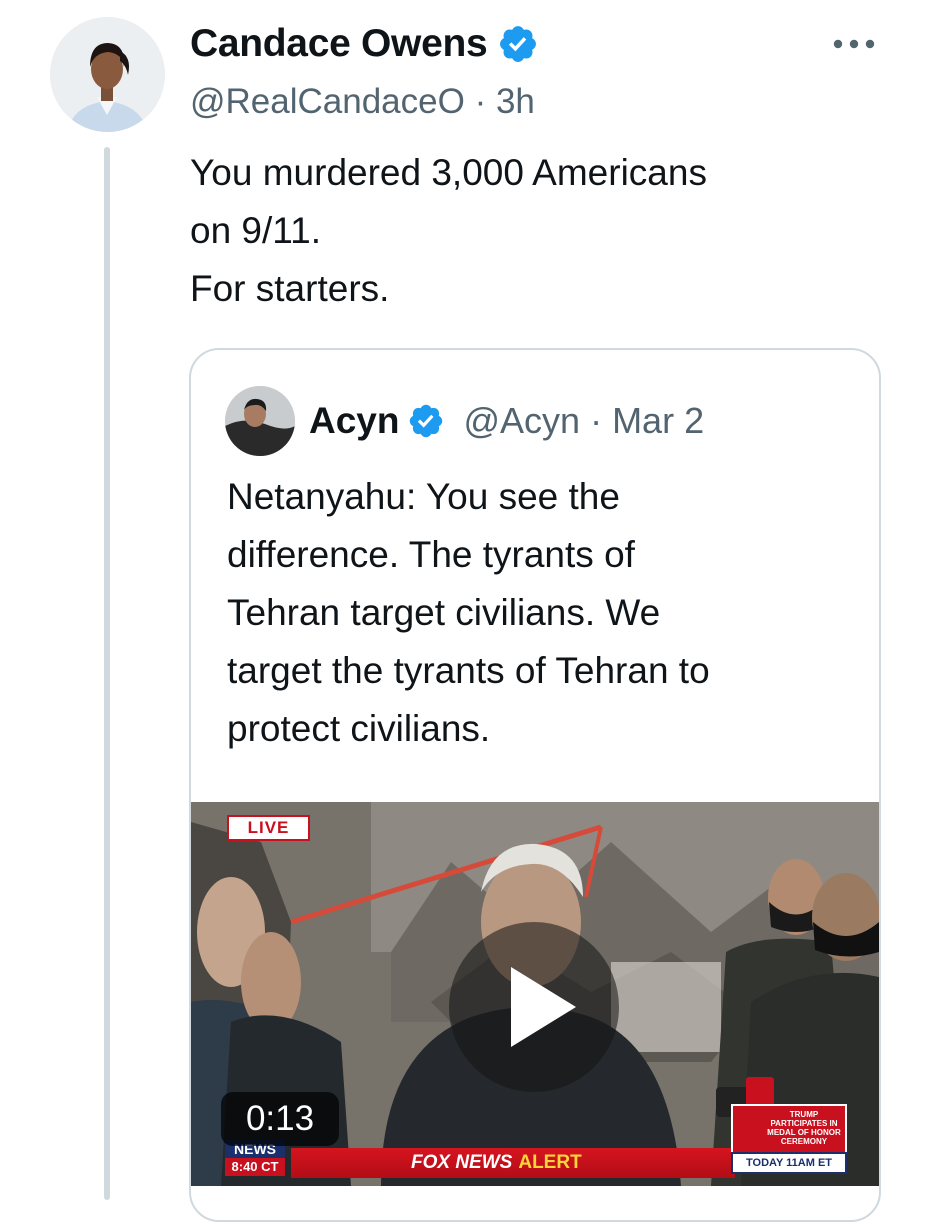  What do you see at coordinates (543, 1007) in the screenshot?
I see `play-icon` at bounding box center [543, 1007].